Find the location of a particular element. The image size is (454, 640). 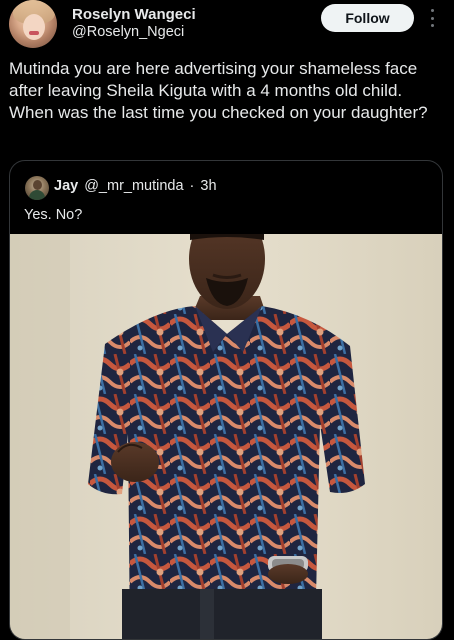

more-vertical-icon is located at coordinates (432, 18).